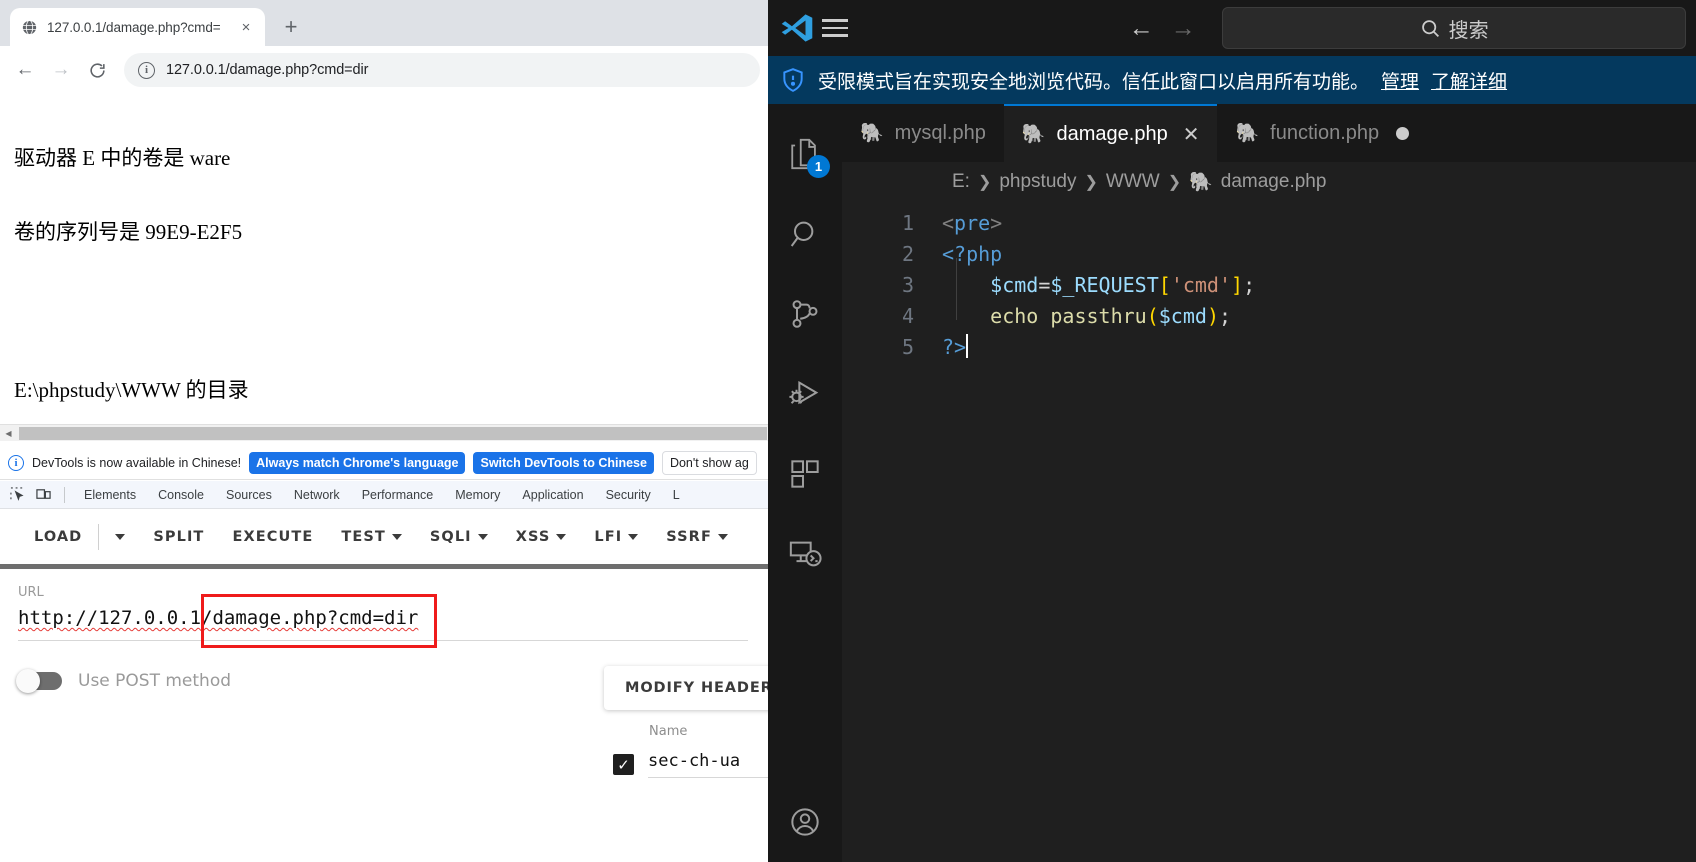 Image resolution: width=1696 pixels, height=862 pixels. Describe the element at coordinates (1454, 28) in the screenshot. I see `vscode-command-search: 搜索` at that location.